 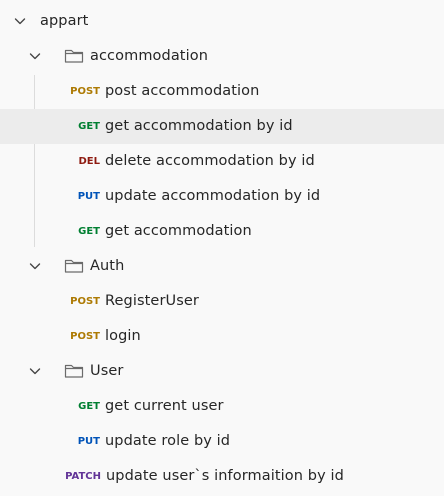 I want to click on folder-row-accommodation: accommodation, so click(x=222, y=56).